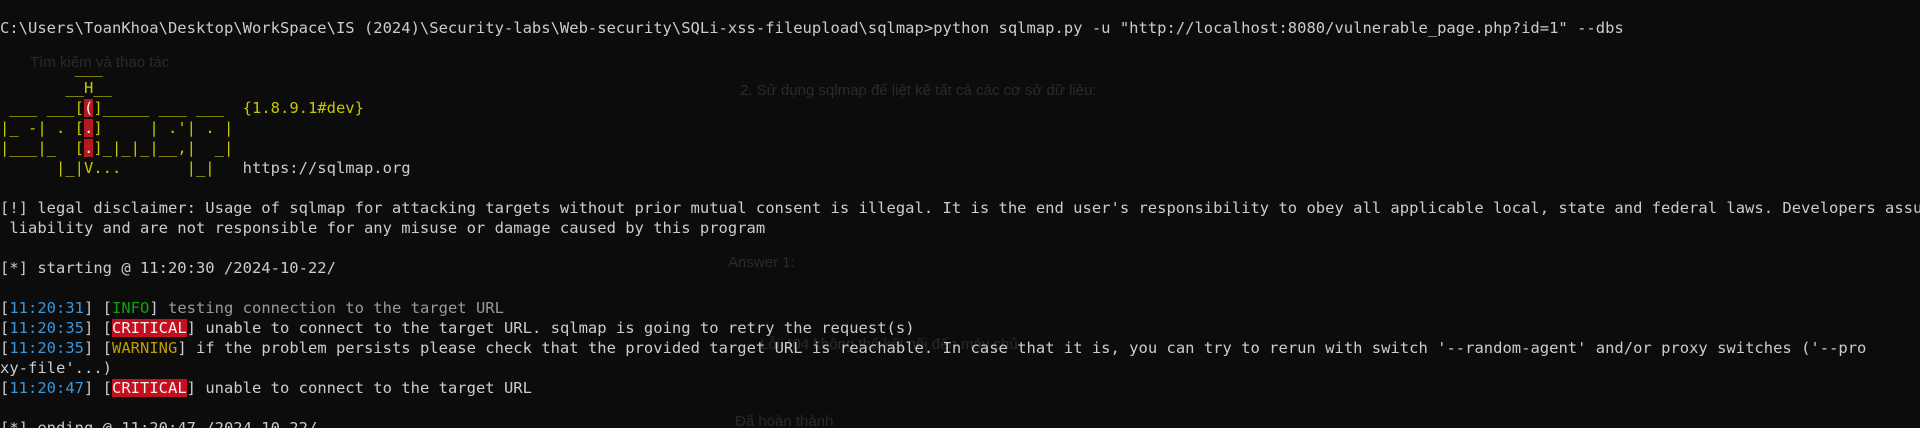  Describe the element at coordinates (51, 68) in the screenshot. I see `banner-art: ___` at that location.